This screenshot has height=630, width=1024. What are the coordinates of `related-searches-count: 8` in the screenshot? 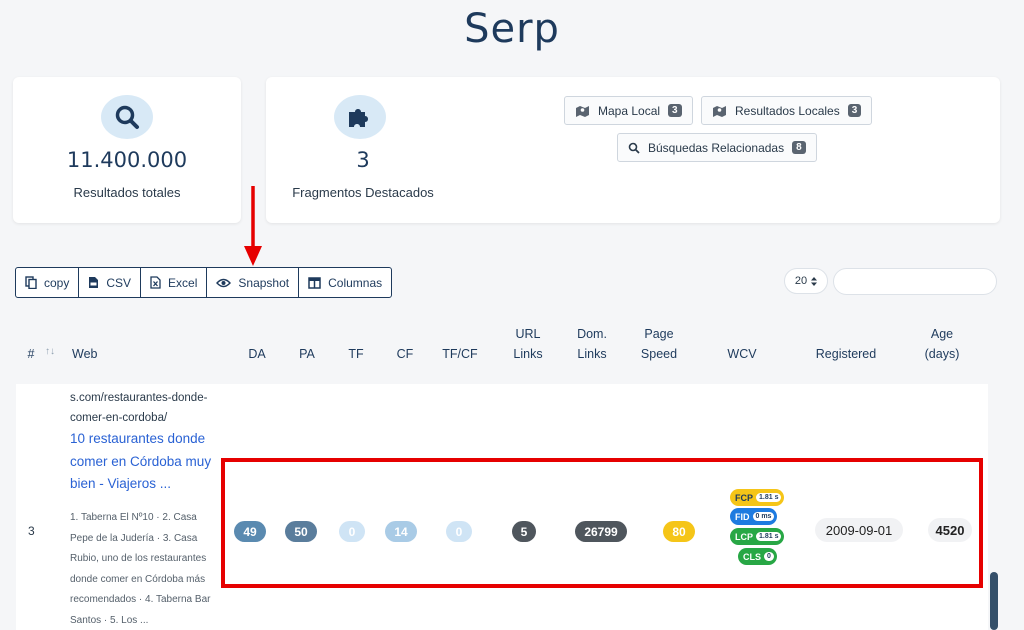 It's located at (799, 147).